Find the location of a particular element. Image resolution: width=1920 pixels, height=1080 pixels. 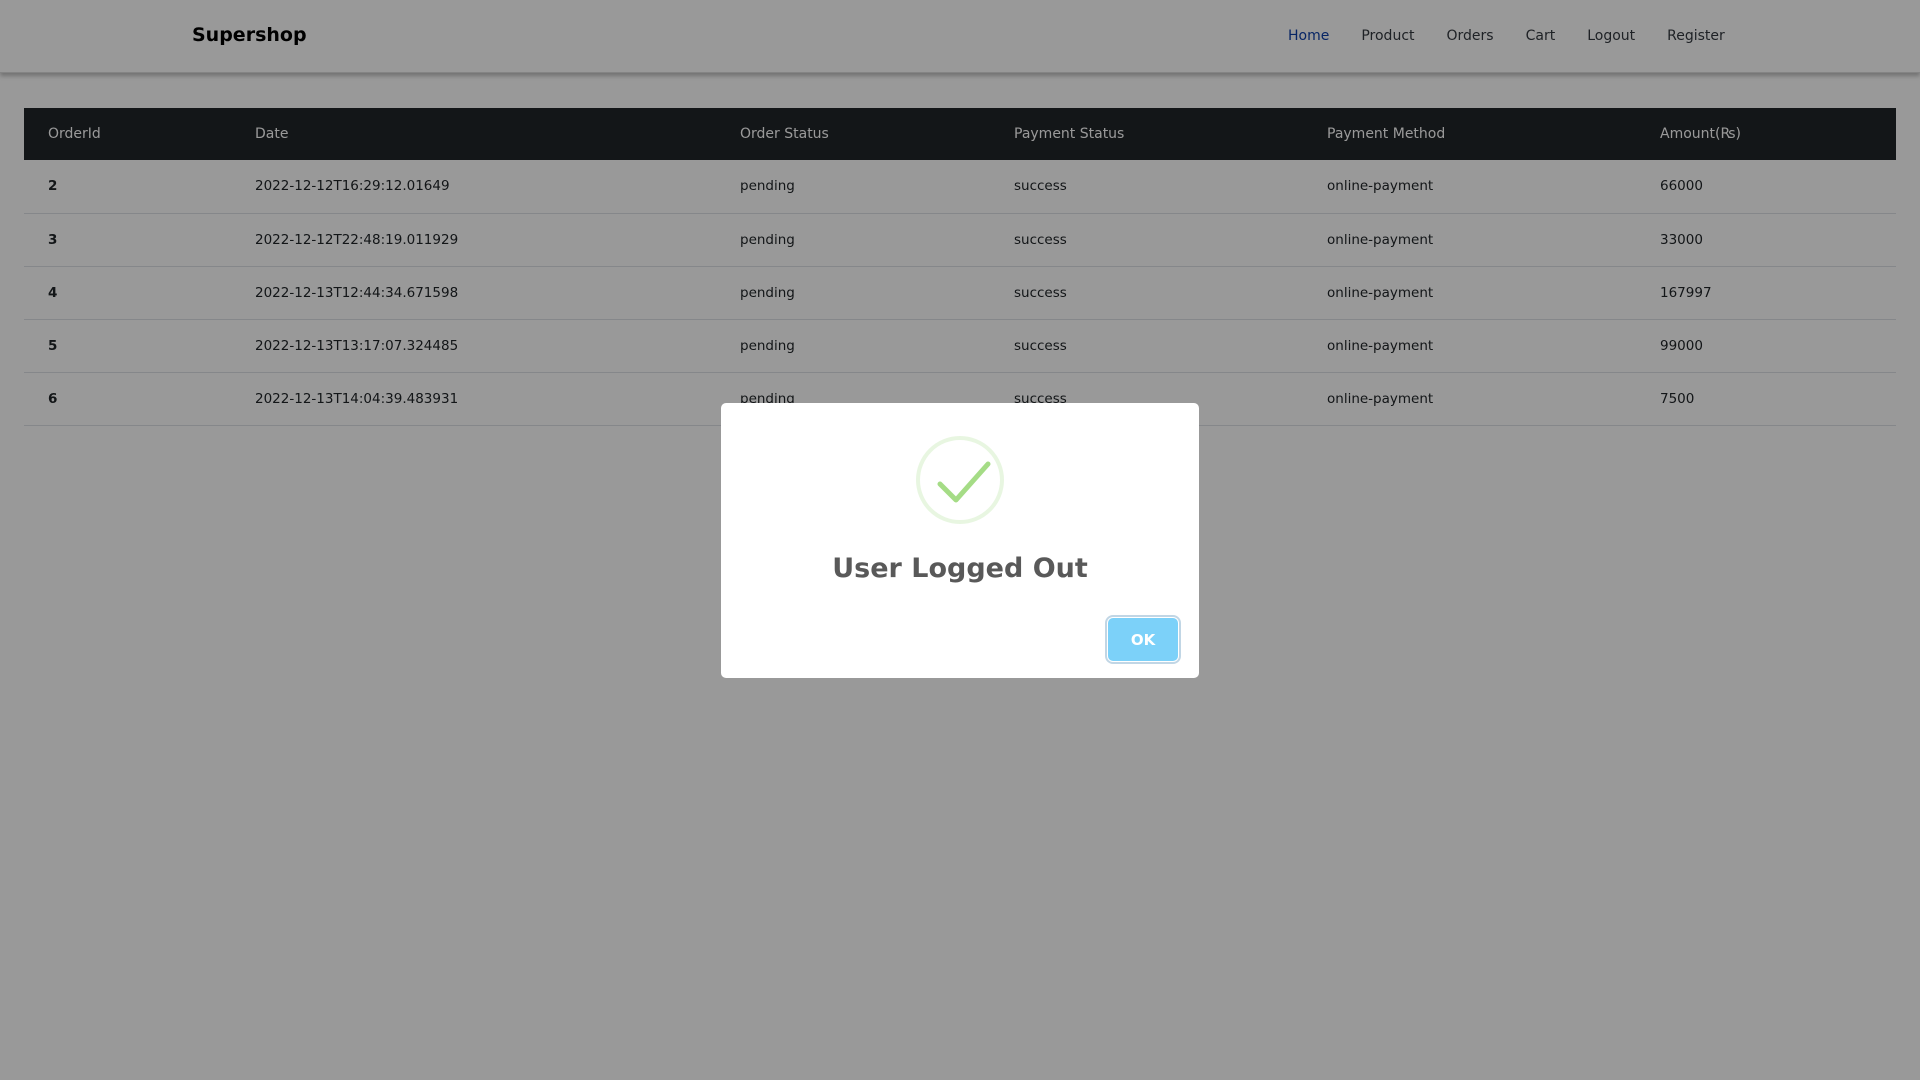

logout-alert-modal: User Logged Out OK is located at coordinates (960, 540).